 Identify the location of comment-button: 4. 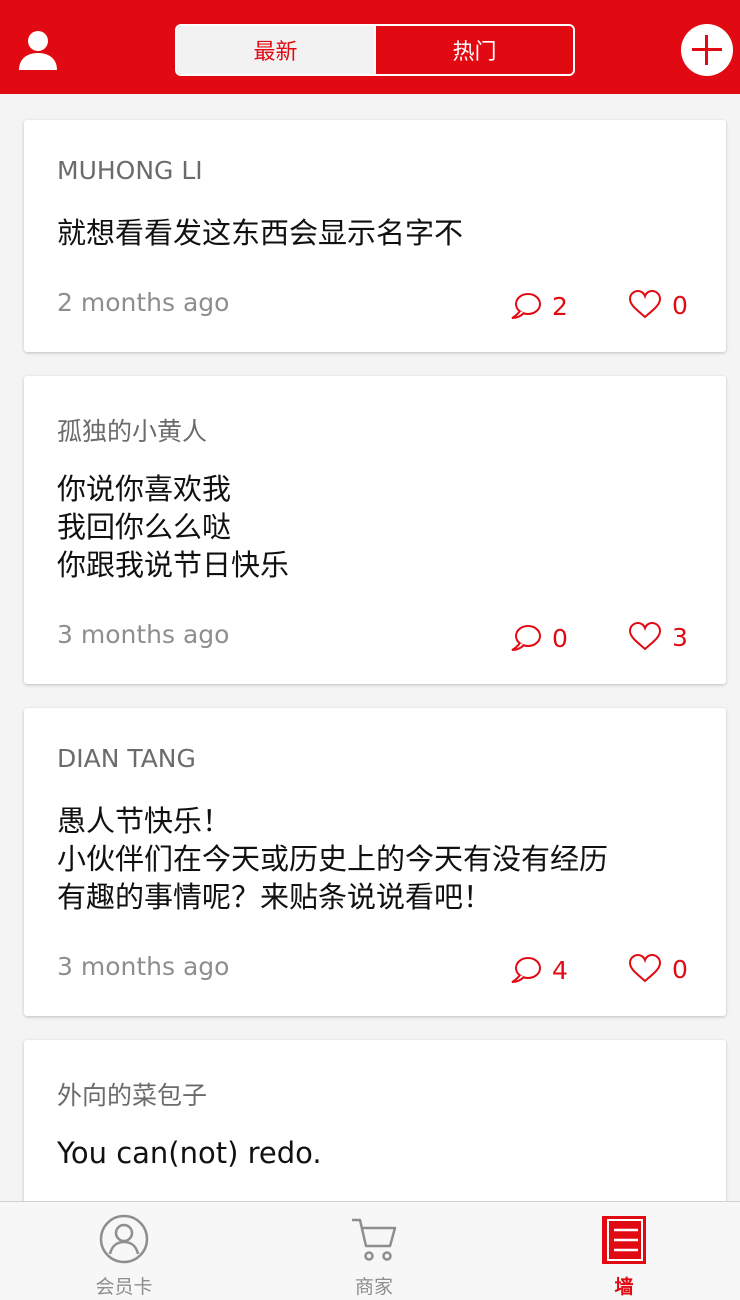
(539, 970).